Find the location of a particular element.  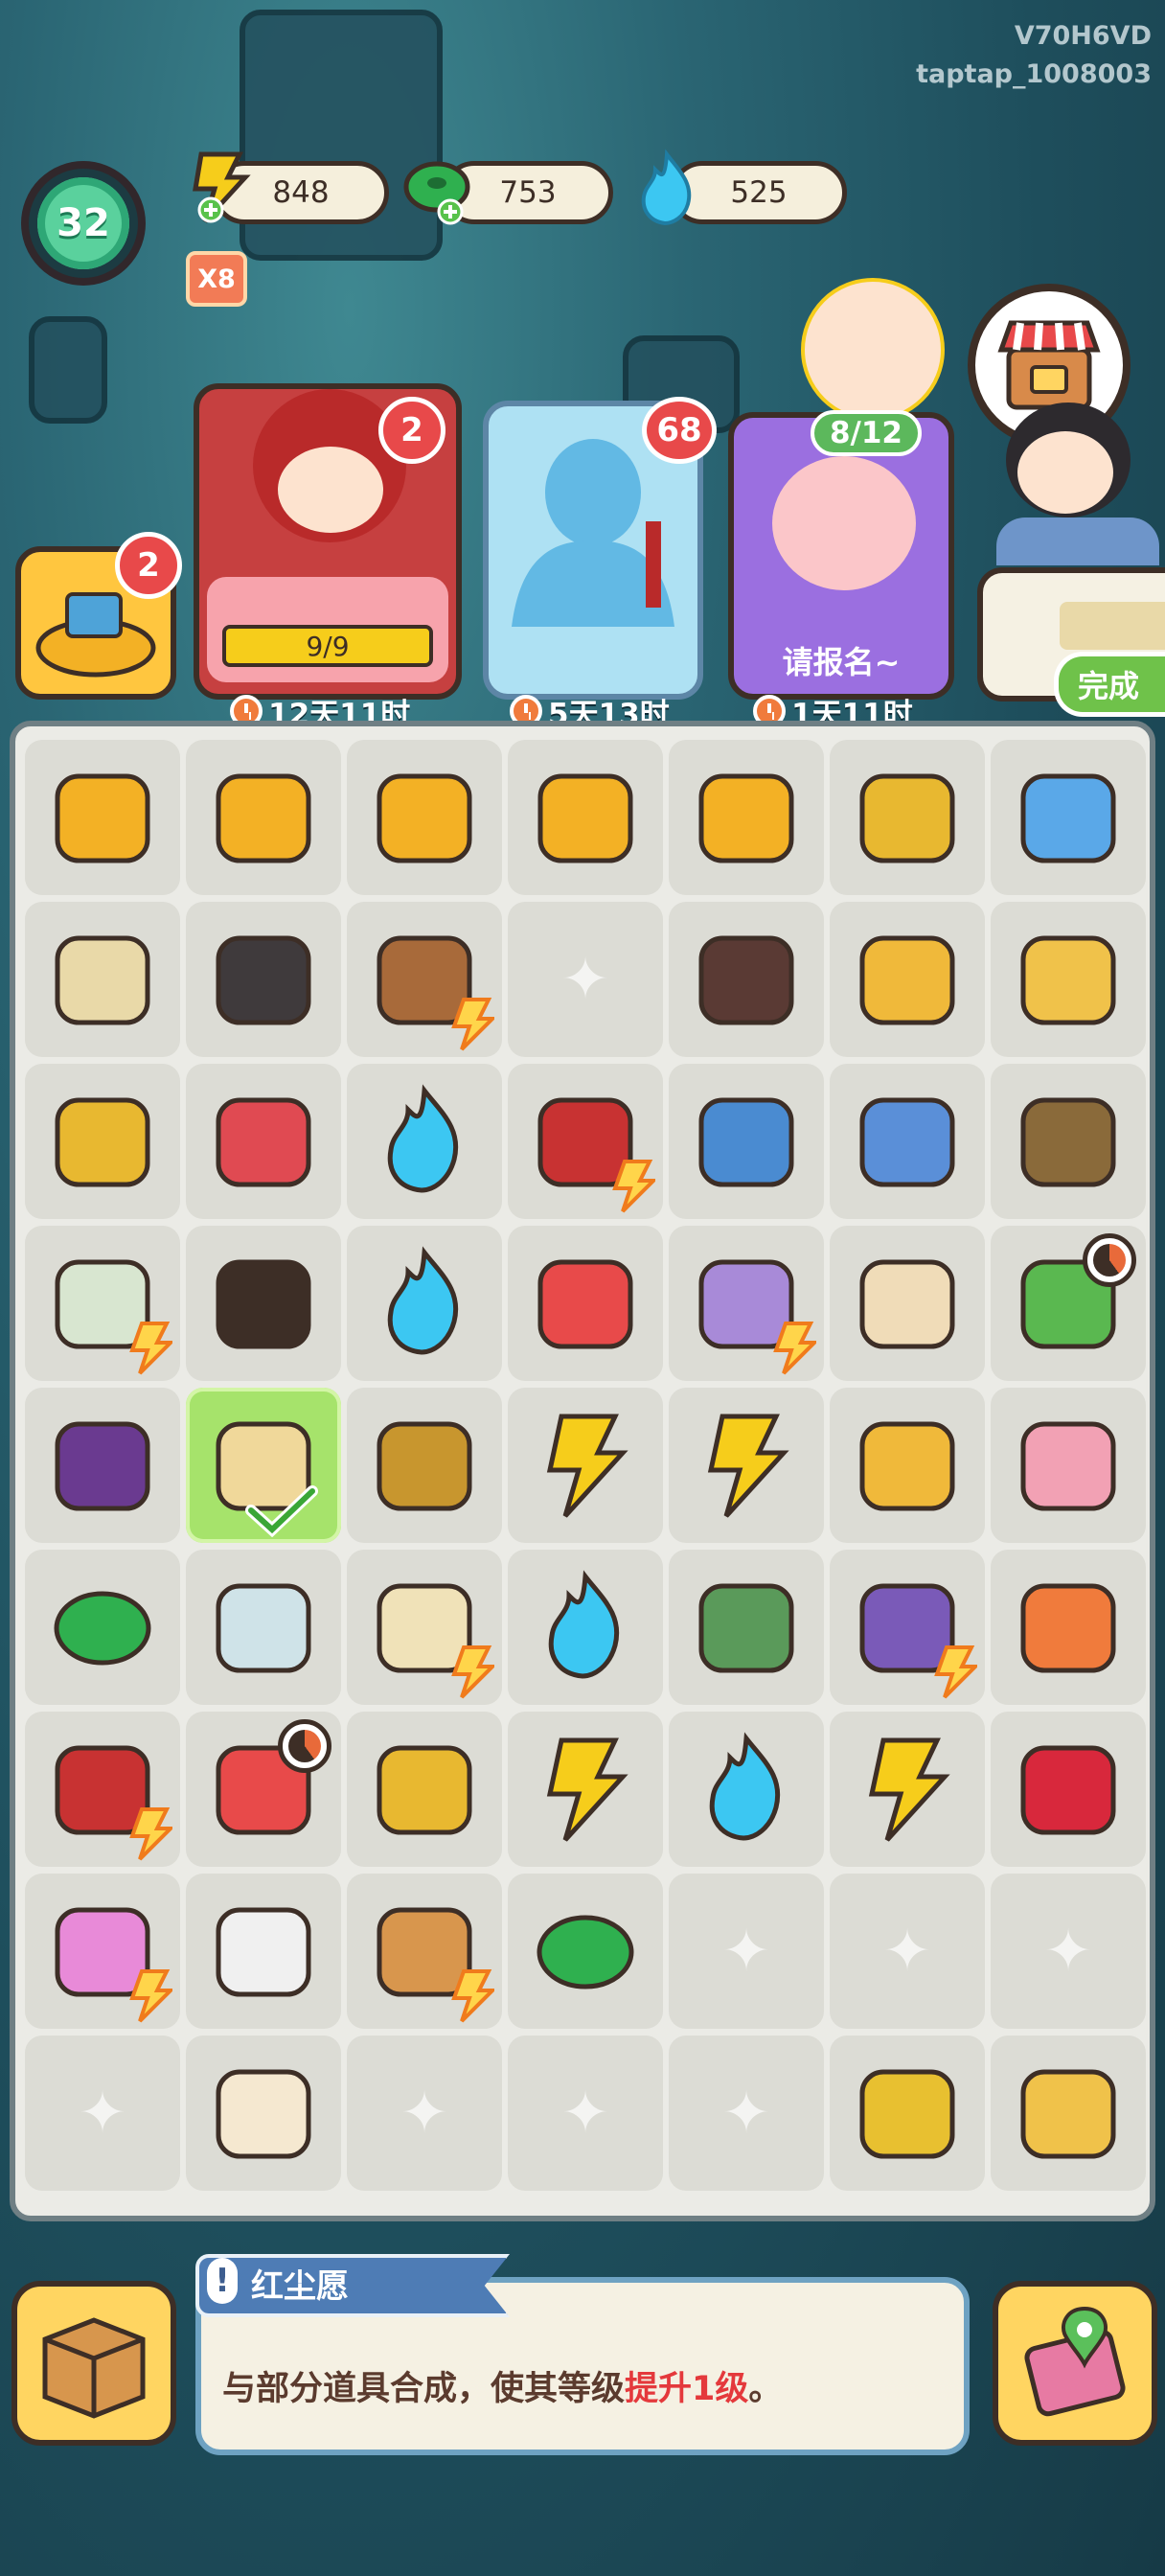

map-button is located at coordinates (1075, 2363).